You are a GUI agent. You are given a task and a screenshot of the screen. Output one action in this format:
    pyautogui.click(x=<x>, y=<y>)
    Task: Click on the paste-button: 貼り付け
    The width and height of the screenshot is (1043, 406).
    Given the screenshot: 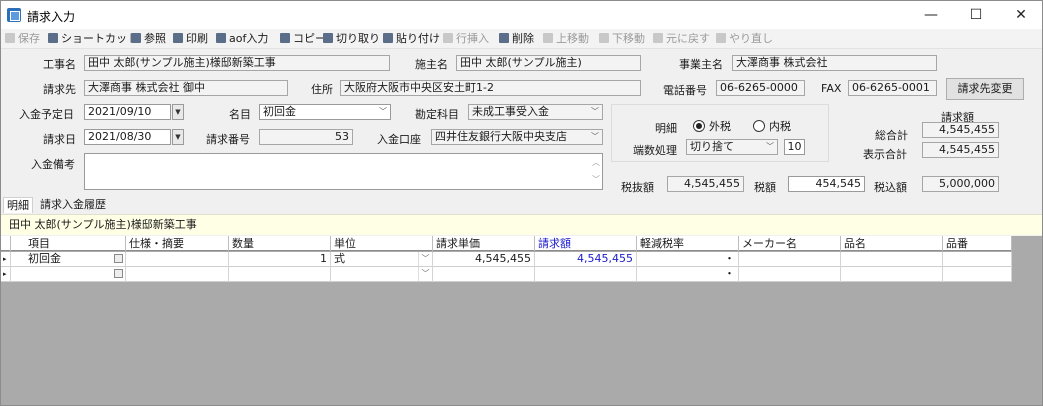 What is the action you would take?
    pyautogui.click(x=411, y=39)
    